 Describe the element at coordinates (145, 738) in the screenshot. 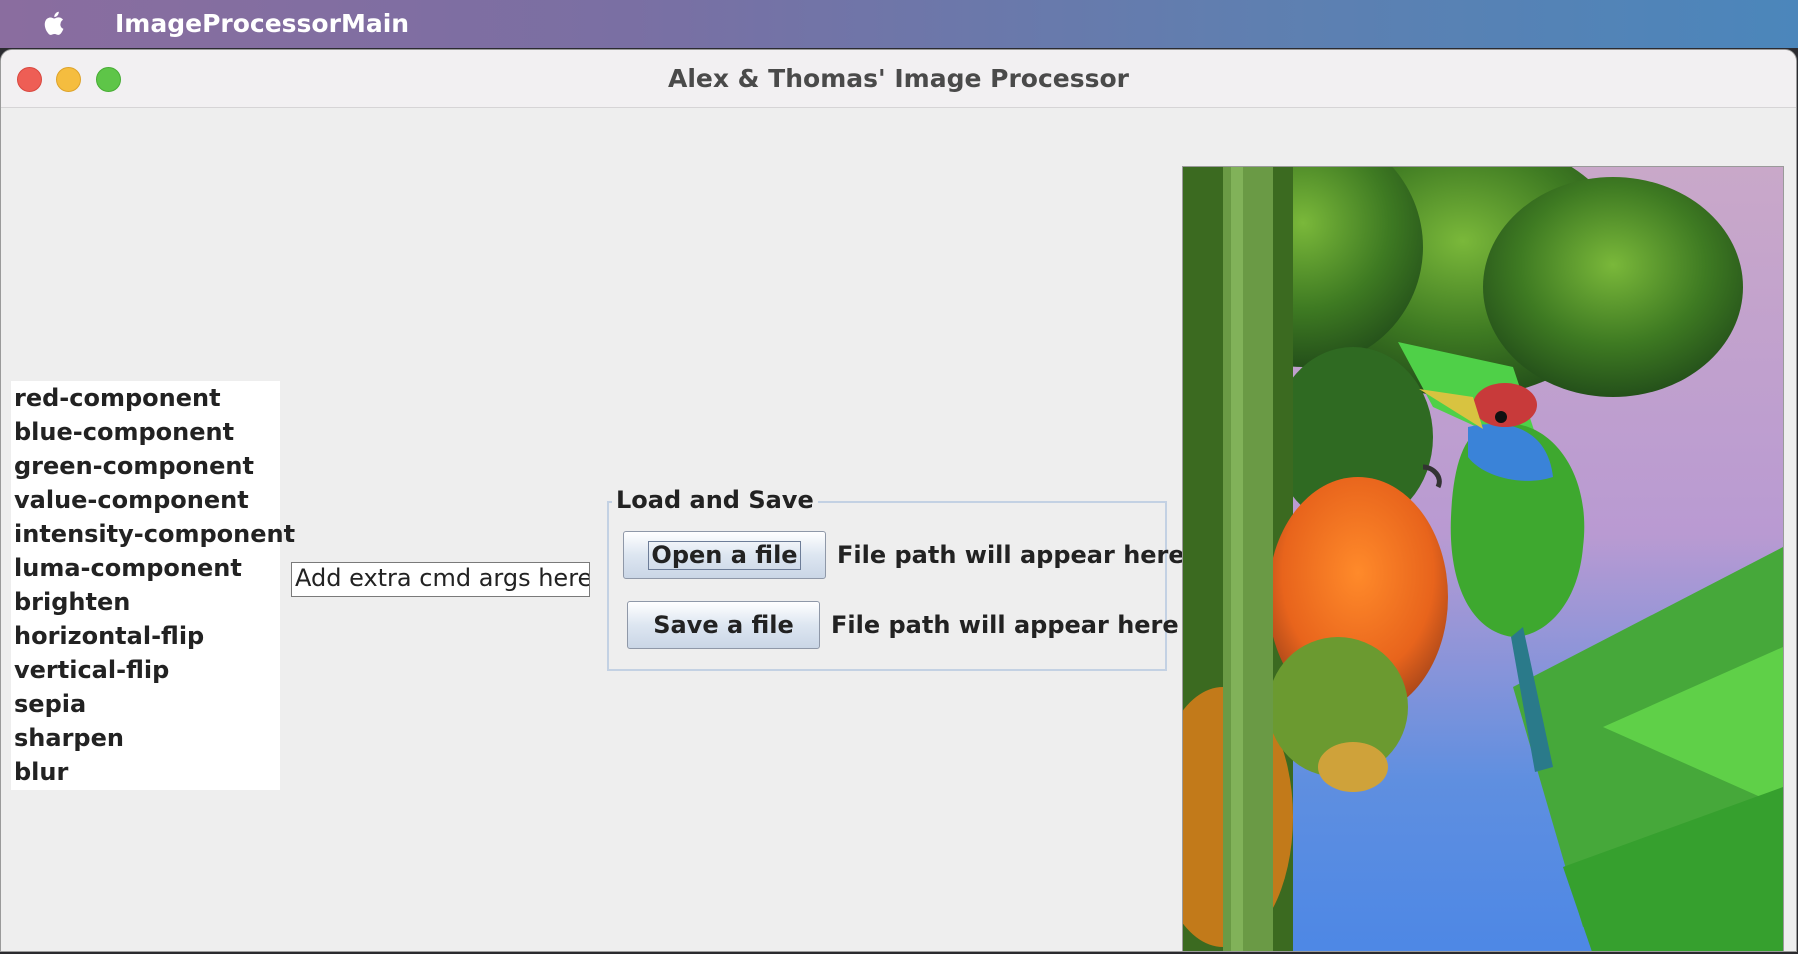

I see `operation-item-sharpen: sharpen` at that location.